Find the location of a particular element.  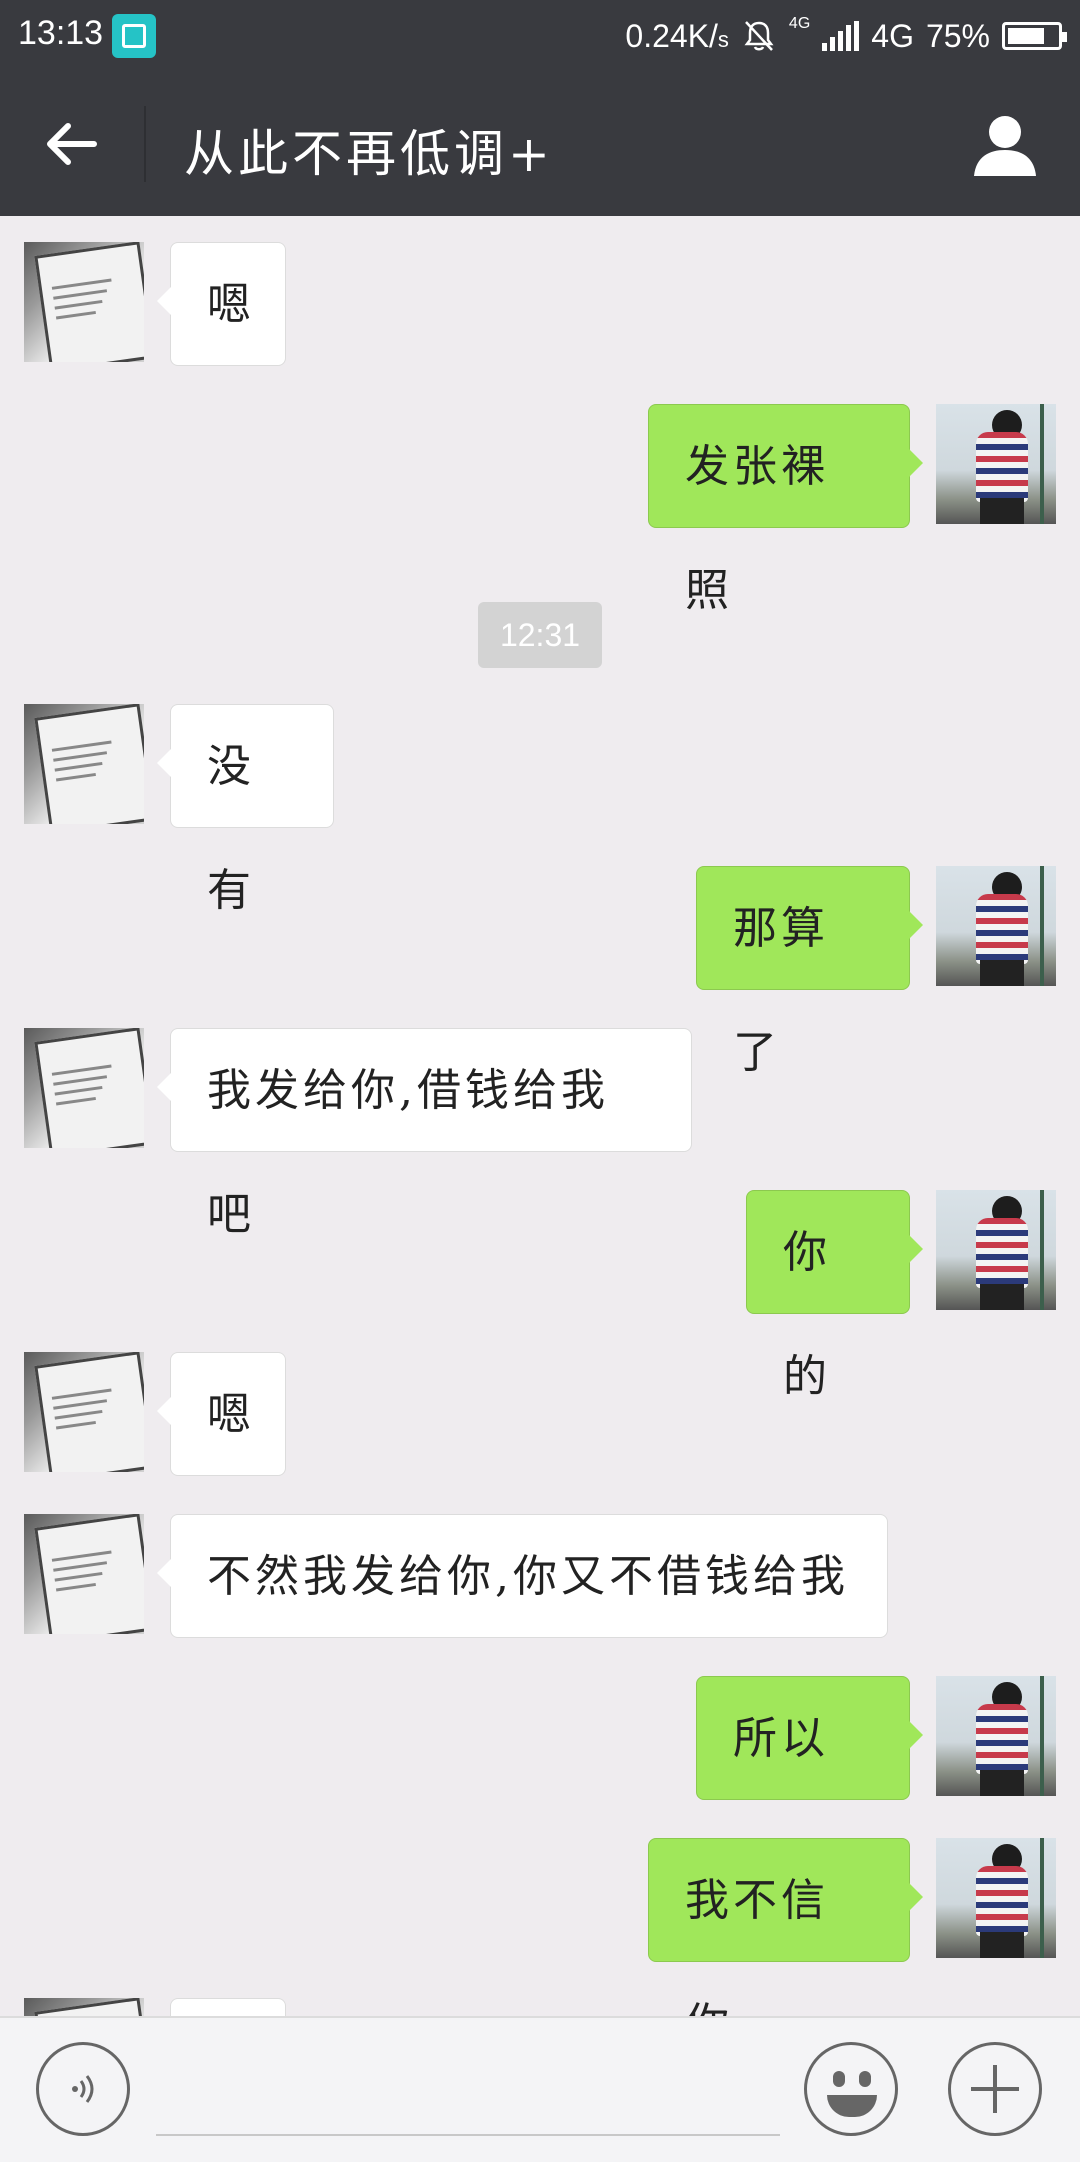

network-type: 4G is located at coordinates (892, 35).